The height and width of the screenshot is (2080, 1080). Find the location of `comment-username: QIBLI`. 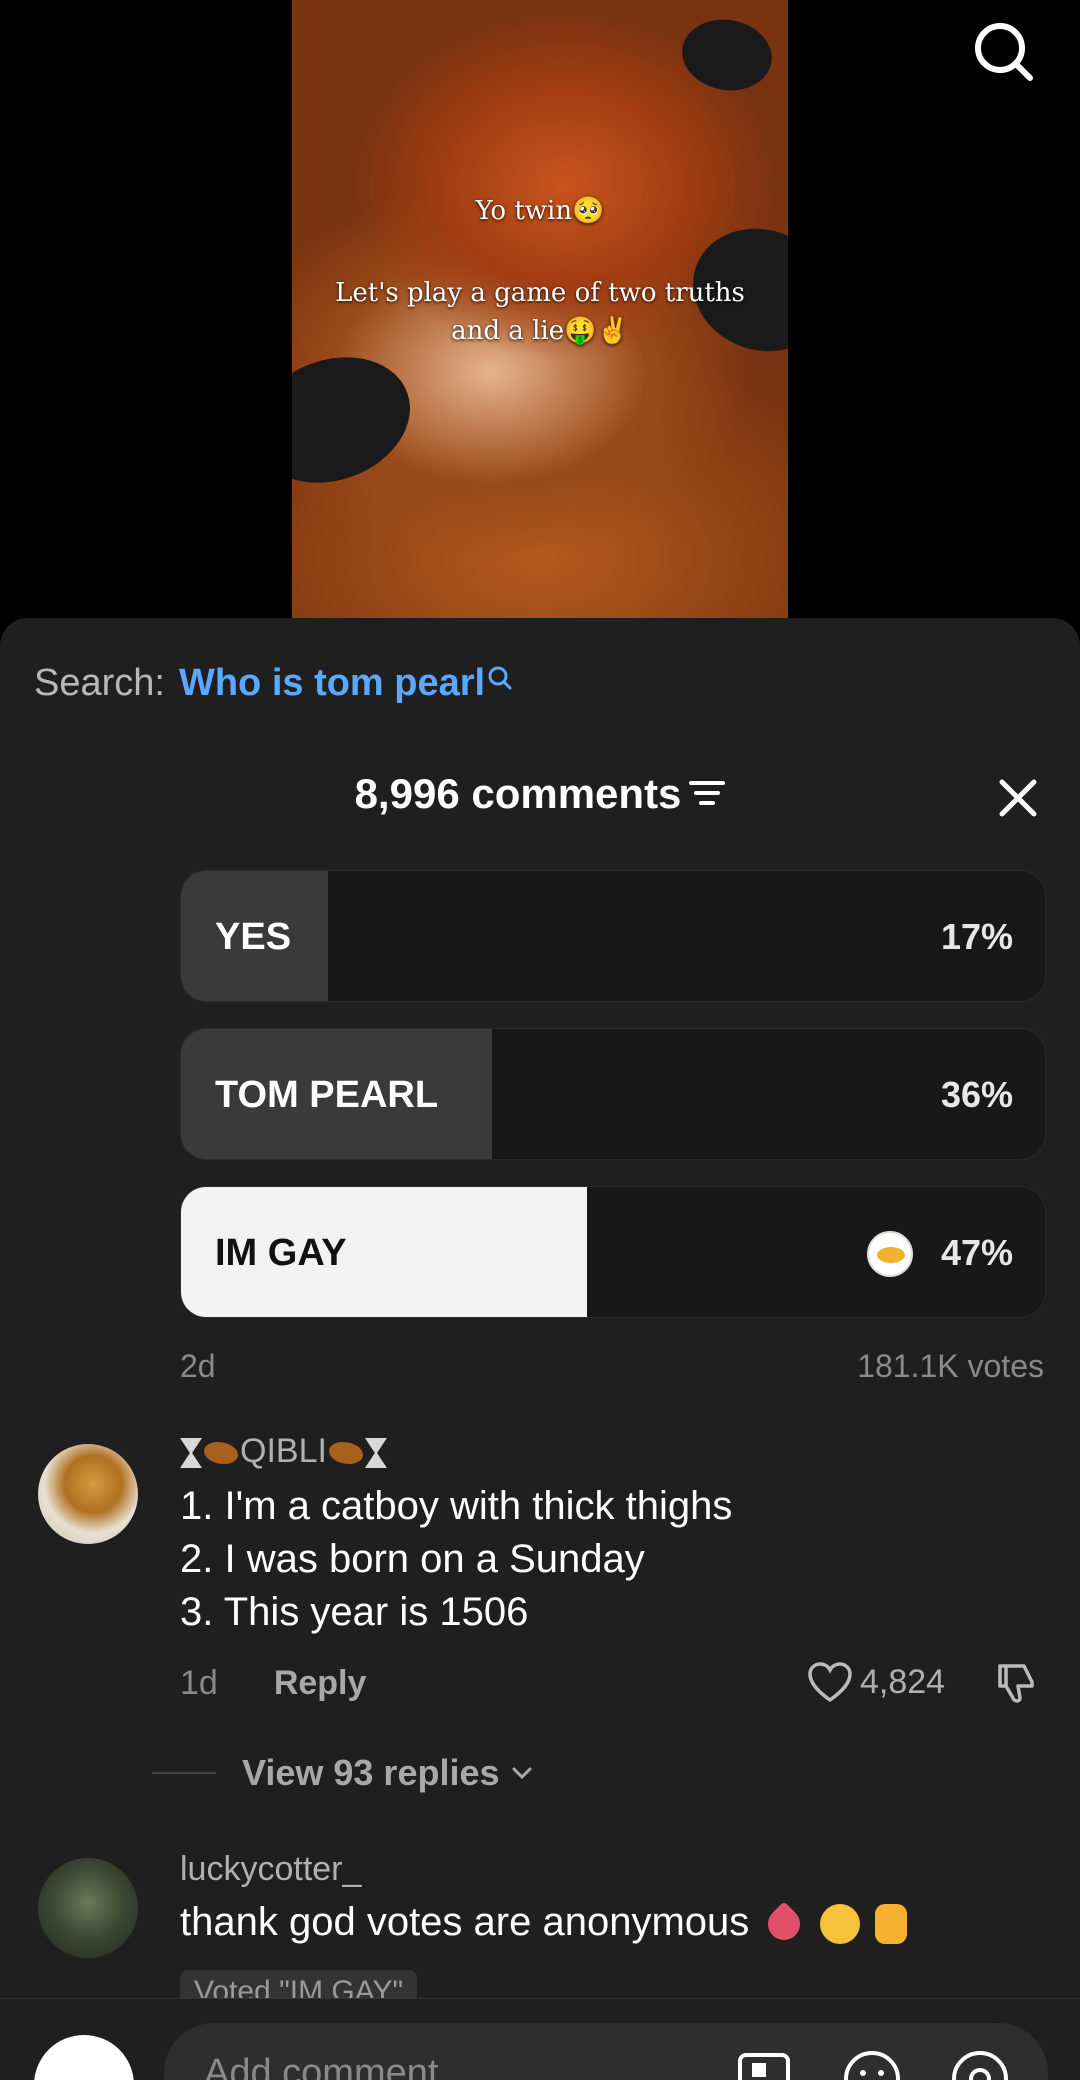

comment-username: QIBLI is located at coordinates (283, 1451).